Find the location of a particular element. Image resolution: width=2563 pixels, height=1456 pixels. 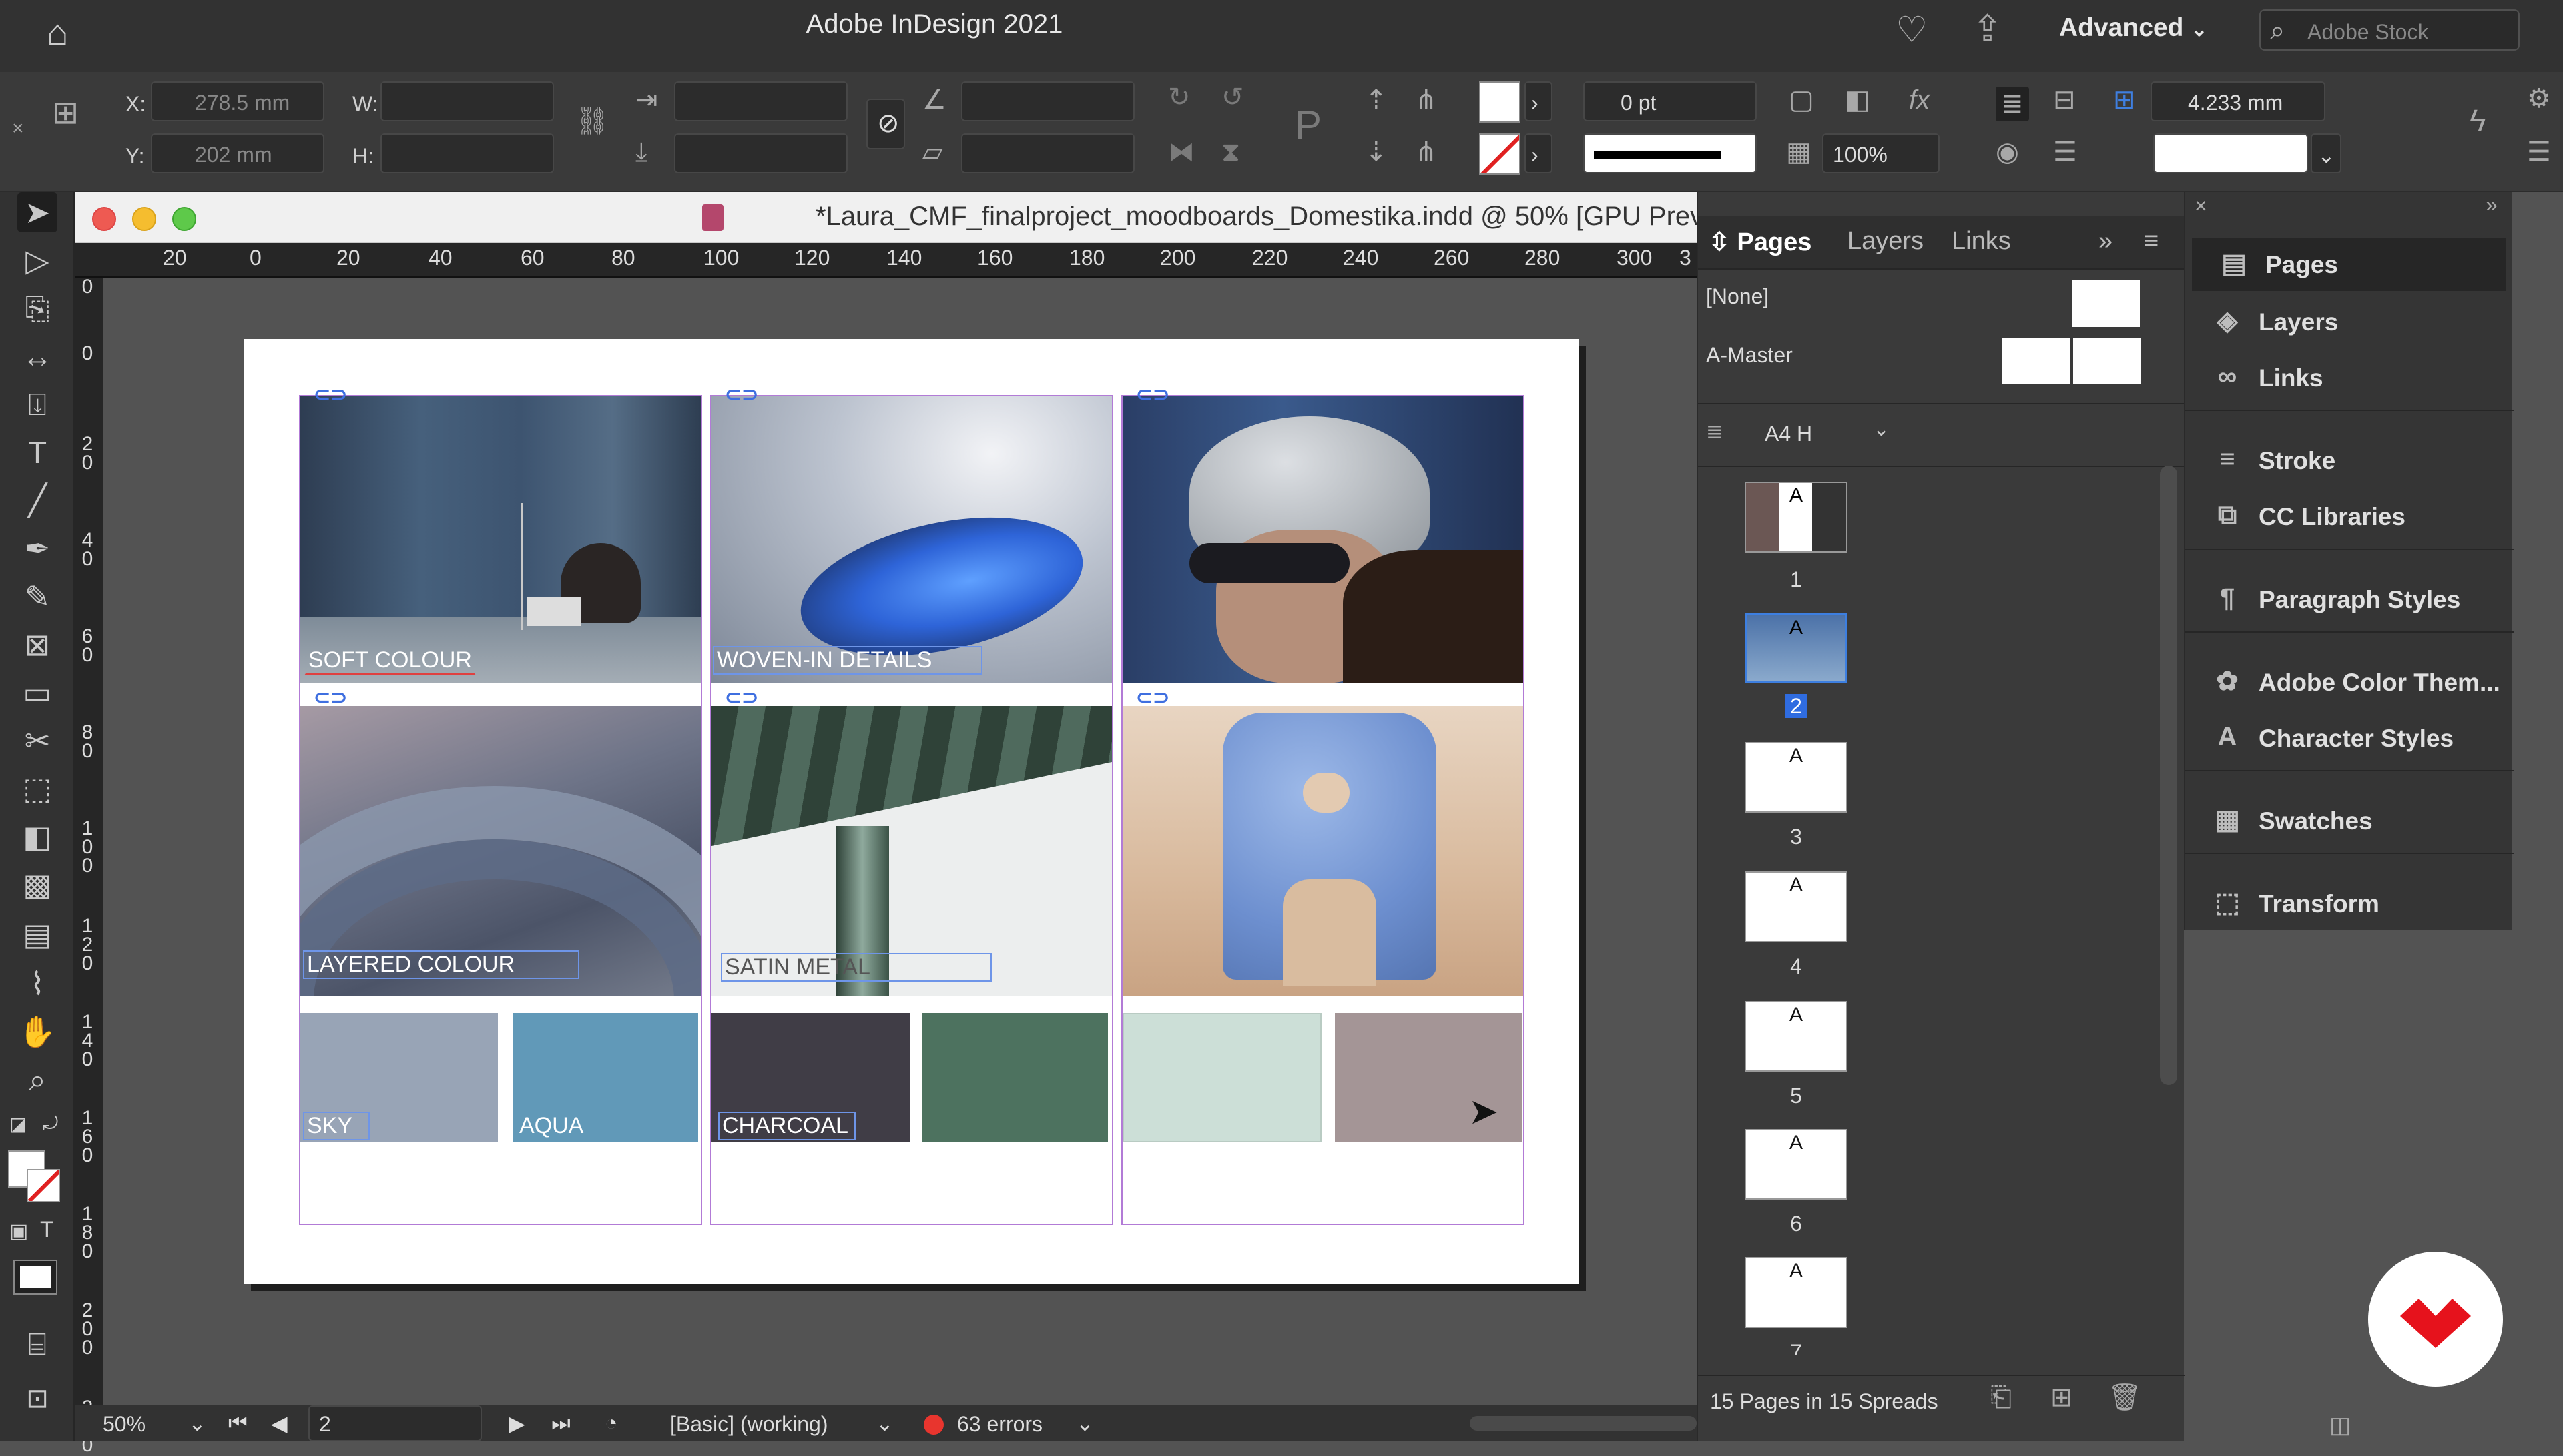

page-thumb-7: A is located at coordinates (1796, 1292).